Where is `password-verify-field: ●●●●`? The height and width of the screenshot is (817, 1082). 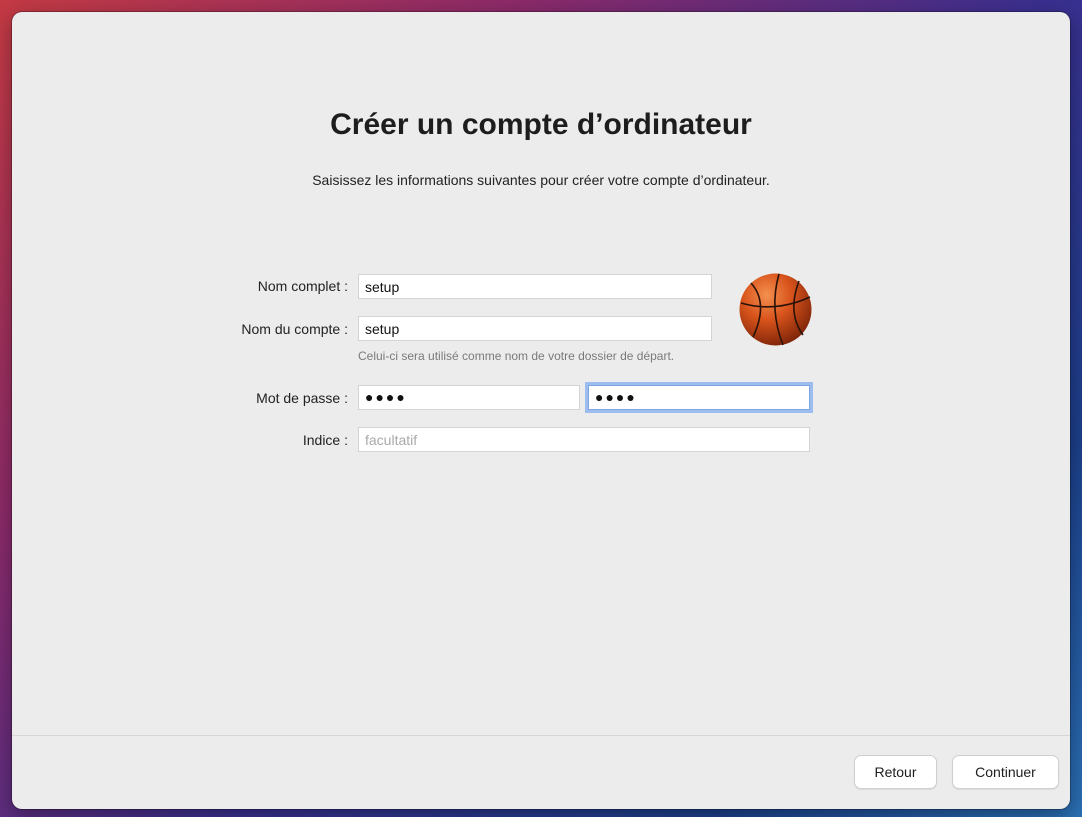 password-verify-field: ●●●● is located at coordinates (699, 397).